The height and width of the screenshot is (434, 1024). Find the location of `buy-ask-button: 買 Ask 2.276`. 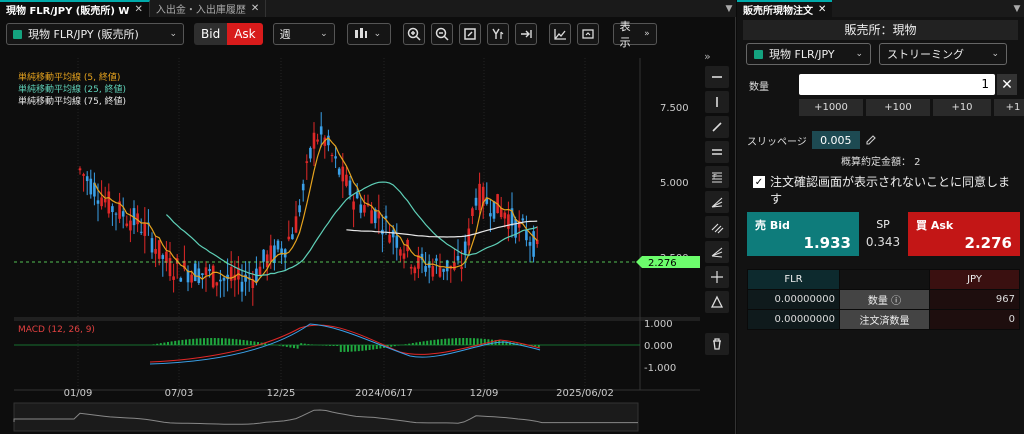

buy-ask-button: 買 Ask 2.276 is located at coordinates (964, 234).